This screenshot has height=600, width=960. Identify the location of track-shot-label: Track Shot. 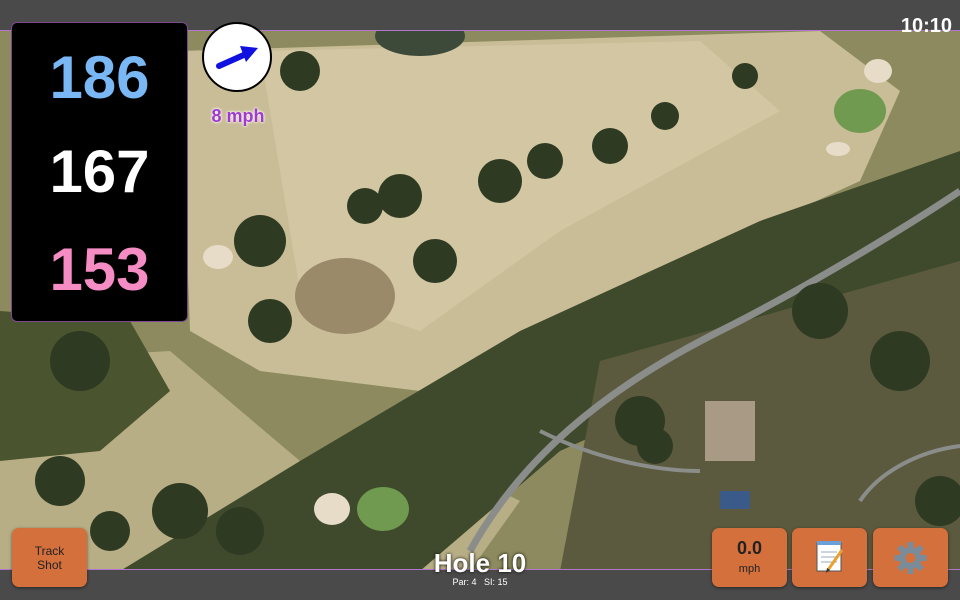
(49, 550).